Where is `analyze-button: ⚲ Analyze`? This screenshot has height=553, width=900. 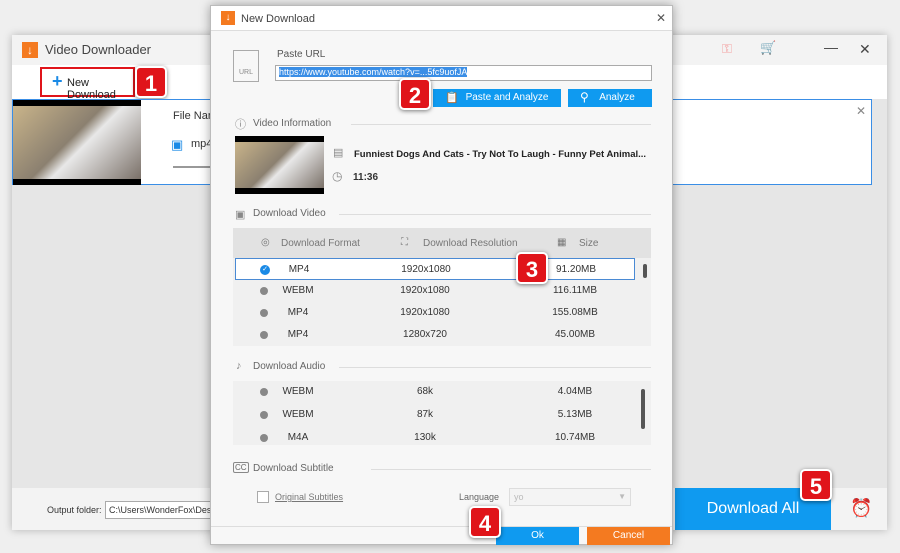 analyze-button: ⚲ Analyze is located at coordinates (610, 98).